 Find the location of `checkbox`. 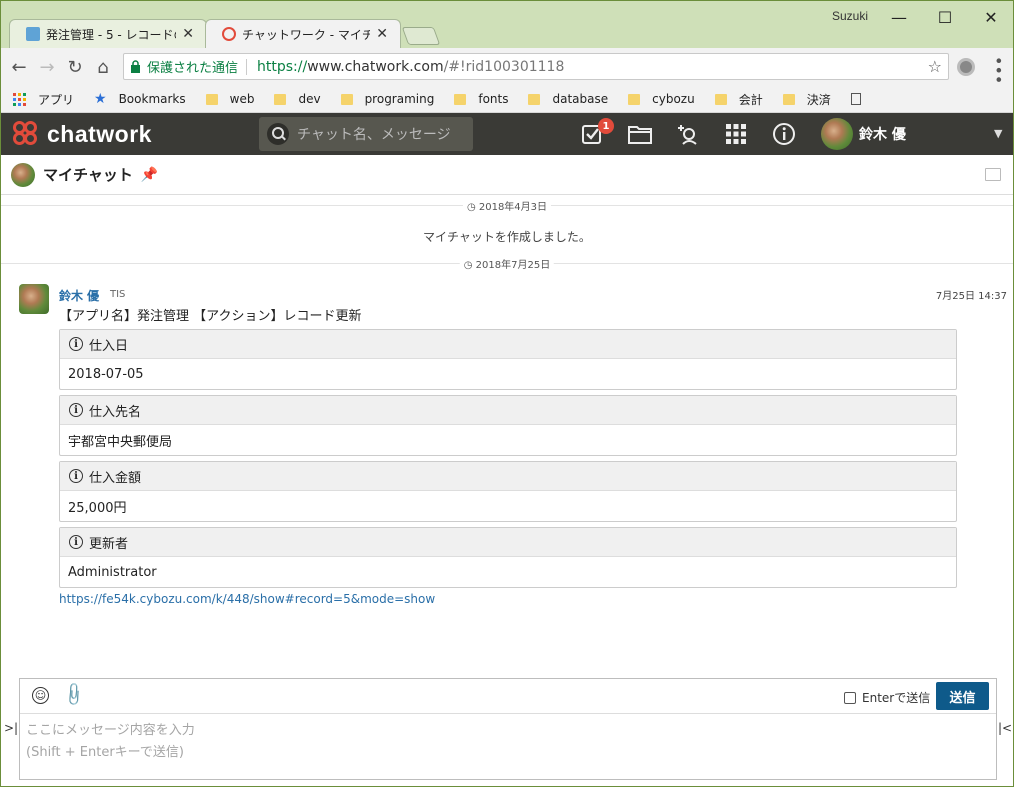

checkbox is located at coordinates (850, 697).